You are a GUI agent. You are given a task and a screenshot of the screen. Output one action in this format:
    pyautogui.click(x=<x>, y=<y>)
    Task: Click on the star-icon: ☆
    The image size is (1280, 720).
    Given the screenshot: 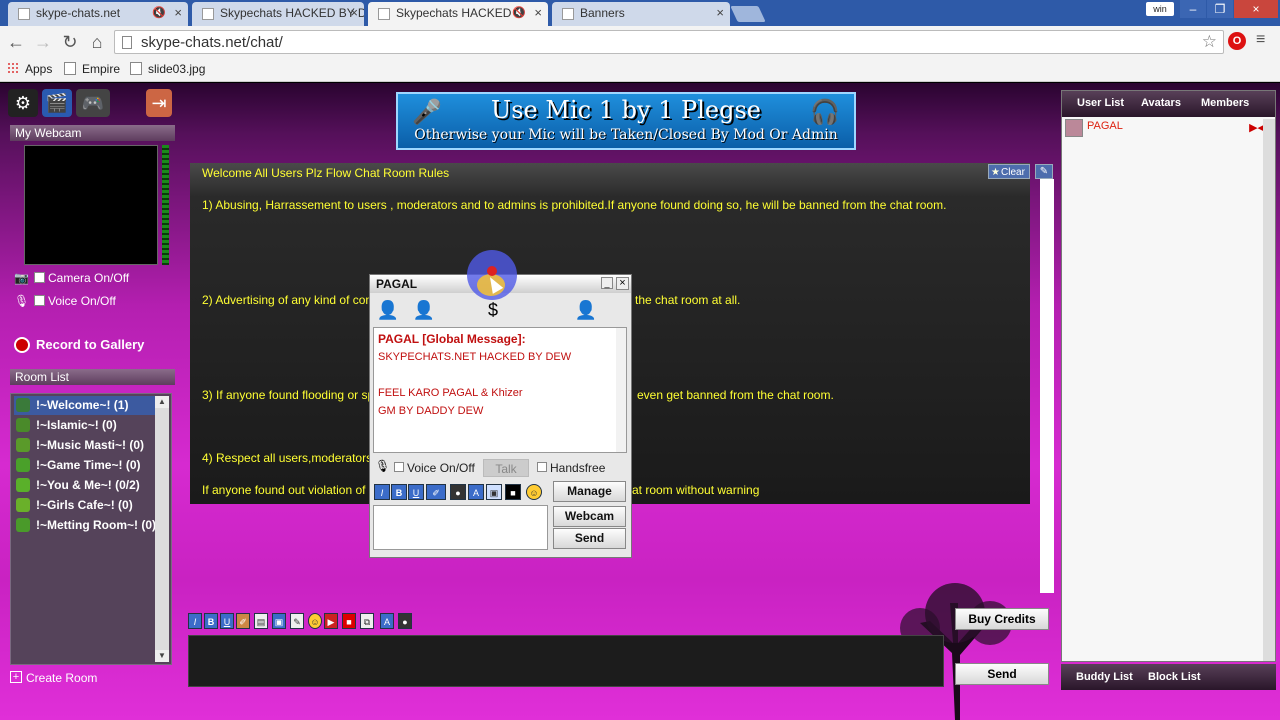 What is the action you would take?
    pyautogui.click(x=1209, y=42)
    